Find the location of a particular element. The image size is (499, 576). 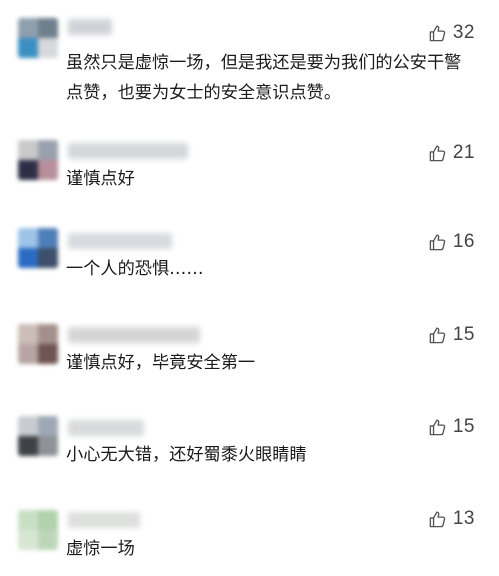

like-button: 21 is located at coordinates (451, 153).